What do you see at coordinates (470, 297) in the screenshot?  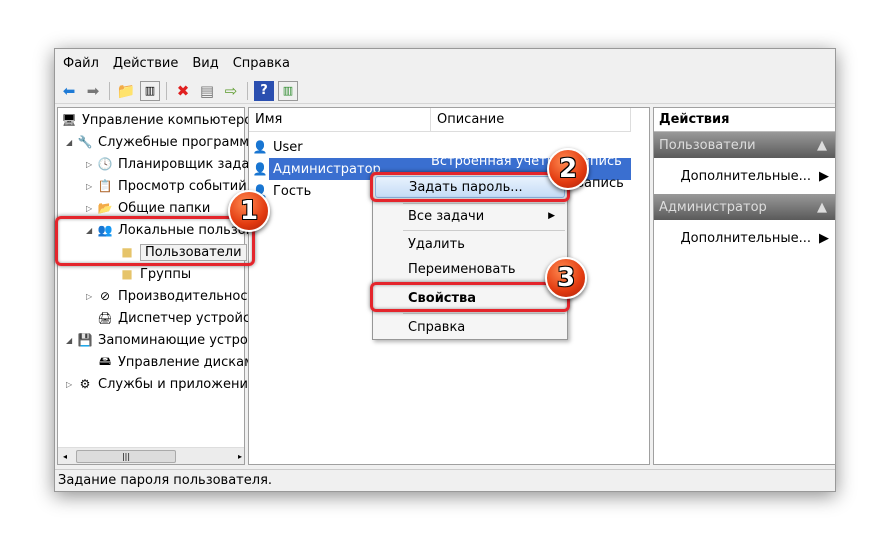 I see `highlight-frame-properties` at bounding box center [470, 297].